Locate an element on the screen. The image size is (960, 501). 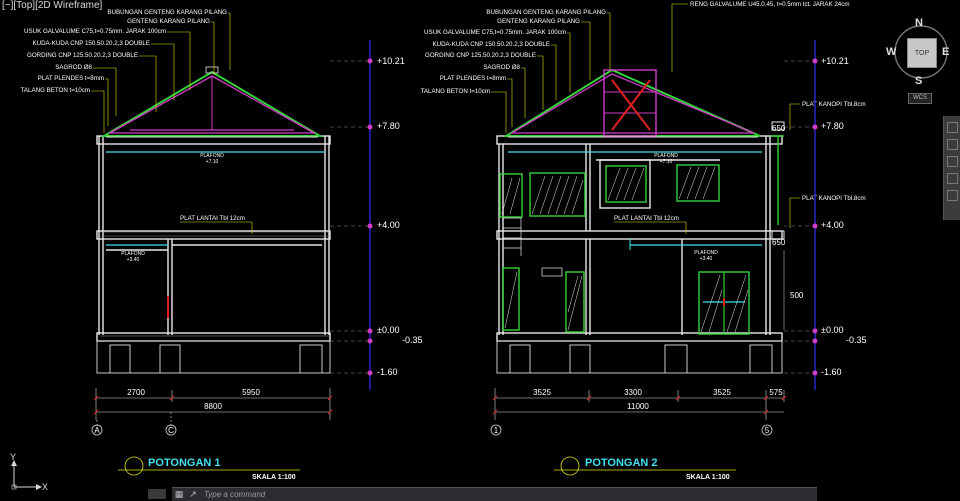
s1-dim-total: 8800 is located at coordinates (213, 406).